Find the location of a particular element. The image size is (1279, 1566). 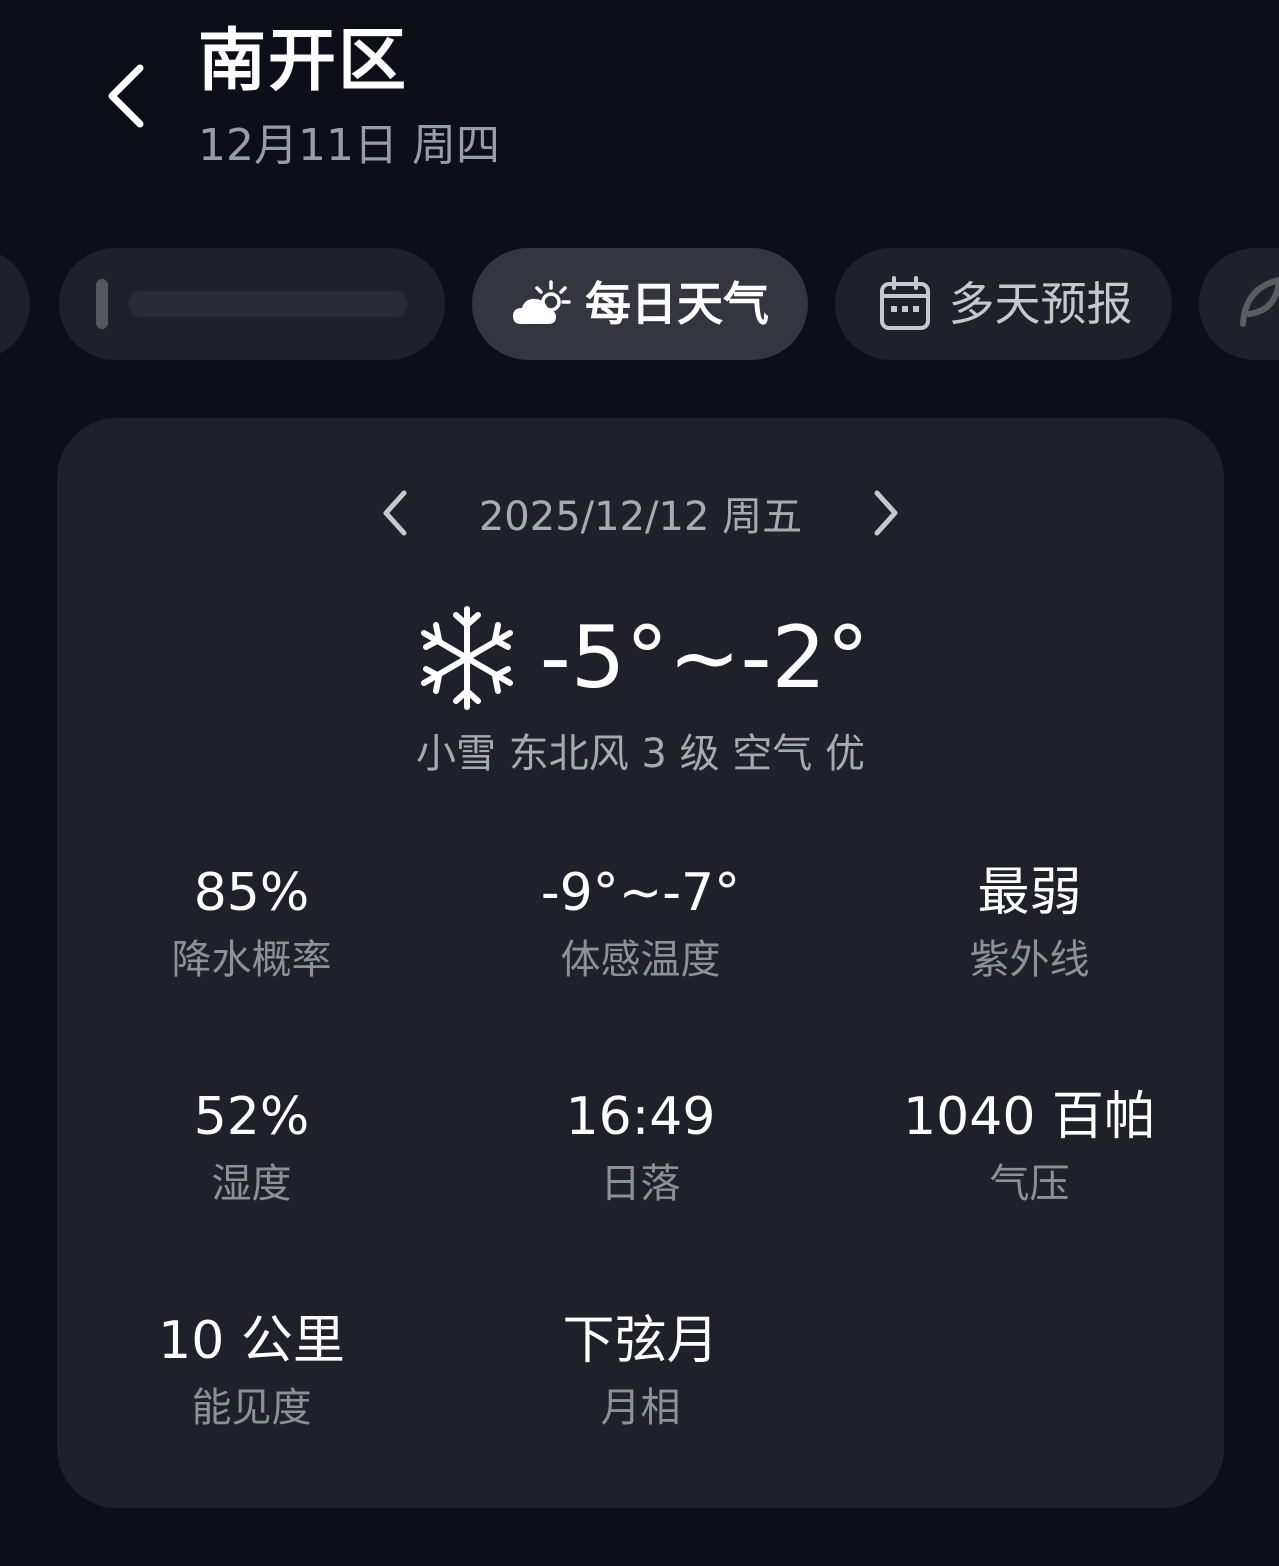

detail-precipitation: 85% 降水概率 is located at coordinates (251, 923).